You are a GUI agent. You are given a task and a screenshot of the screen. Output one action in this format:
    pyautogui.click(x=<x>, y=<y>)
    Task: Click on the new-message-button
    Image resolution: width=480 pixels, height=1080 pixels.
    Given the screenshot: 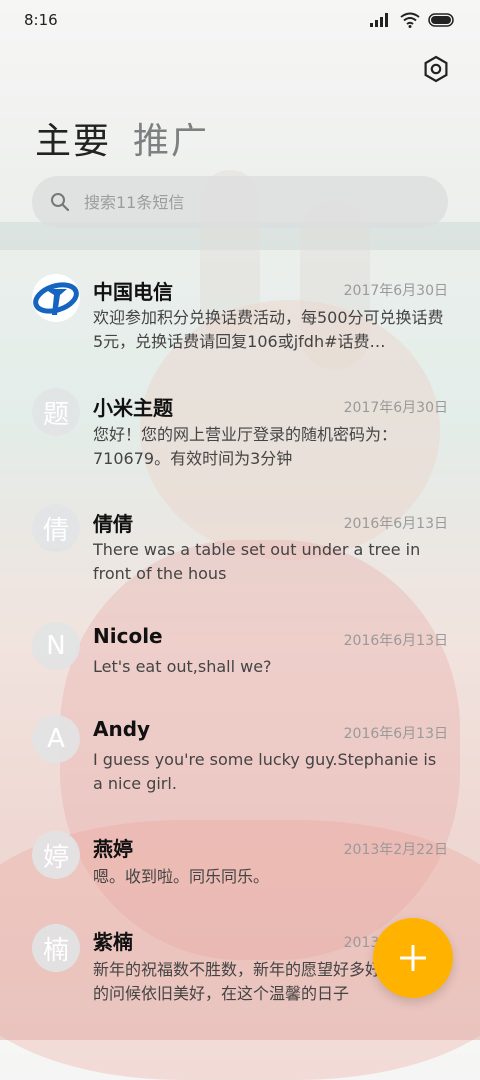 What is the action you would take?
    pyautogui.click(x=413, y=958)
    